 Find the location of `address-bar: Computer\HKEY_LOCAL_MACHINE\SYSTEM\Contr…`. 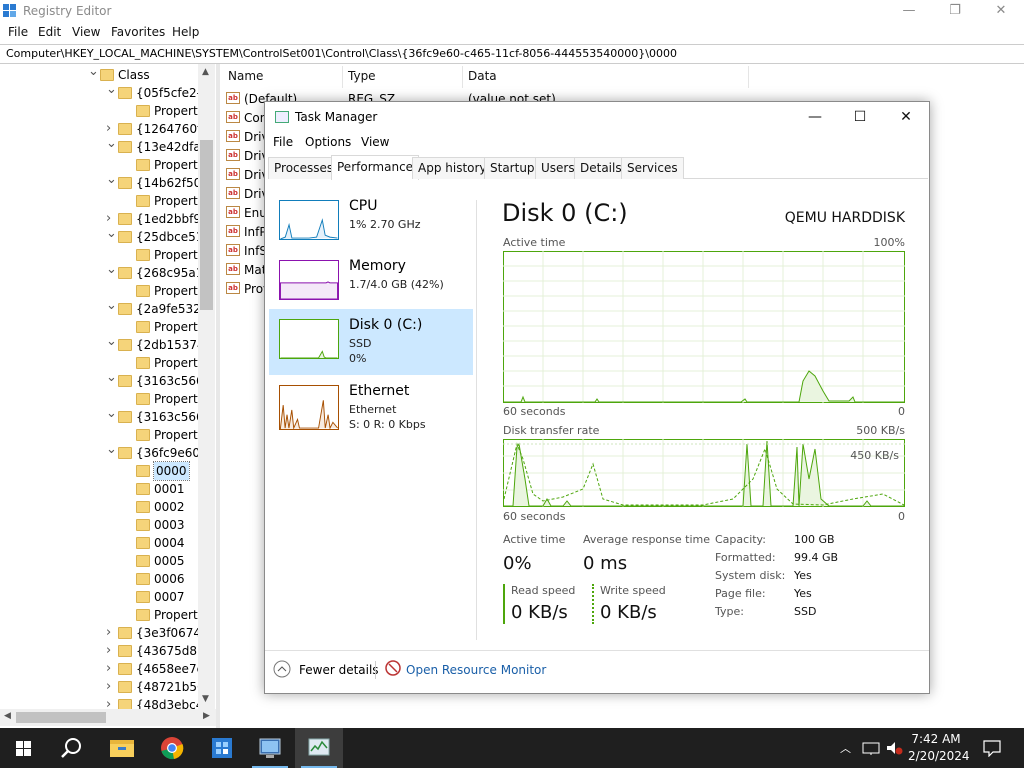

address-bar: Computer\HKEY_LOCAL_MACHINE\SYSTEM\Contr… is located at coordinates (512, 54).